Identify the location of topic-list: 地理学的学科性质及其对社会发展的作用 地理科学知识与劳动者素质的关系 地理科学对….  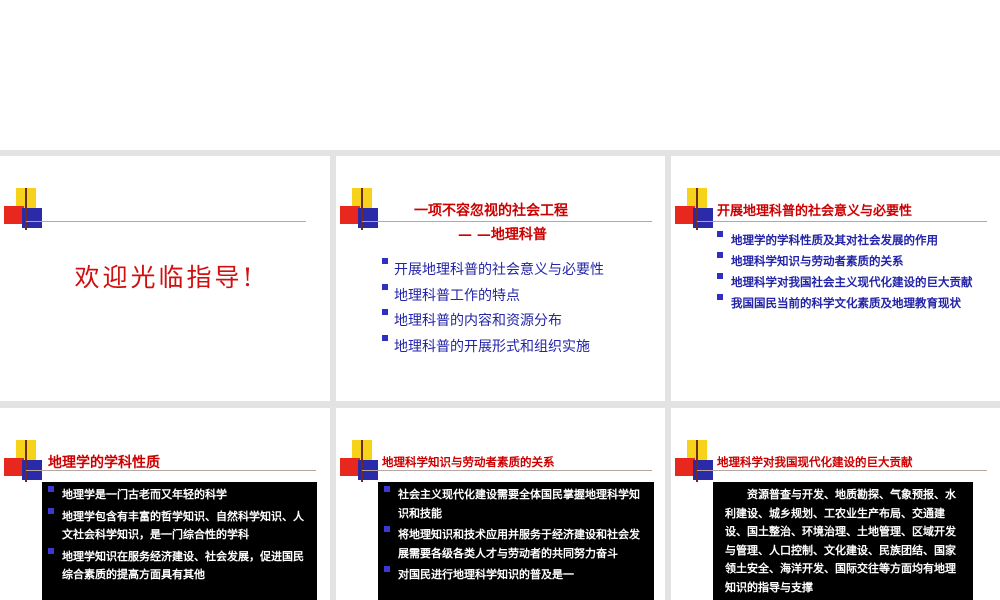
(851, 272).